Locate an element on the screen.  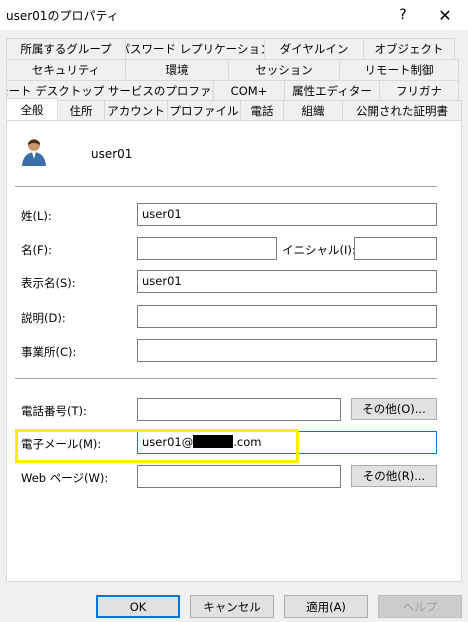
phone-label: 電話番号(T): is located at coordinates (54, 411).